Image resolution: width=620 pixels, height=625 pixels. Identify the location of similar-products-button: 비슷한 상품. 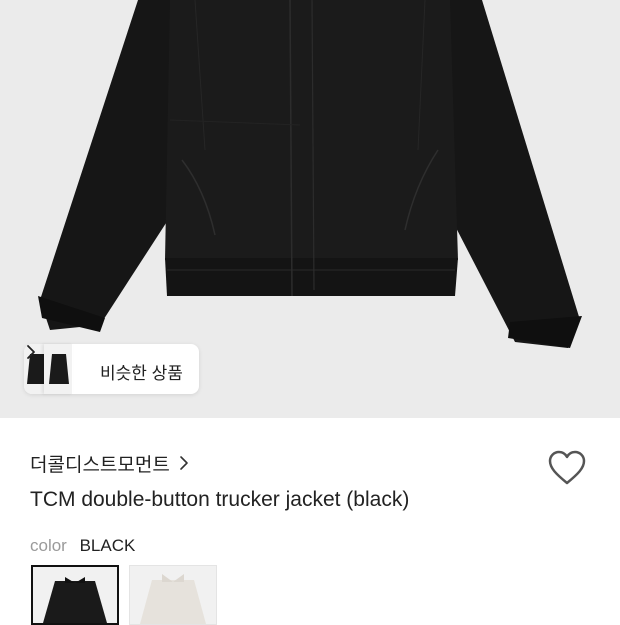
(111, 369).